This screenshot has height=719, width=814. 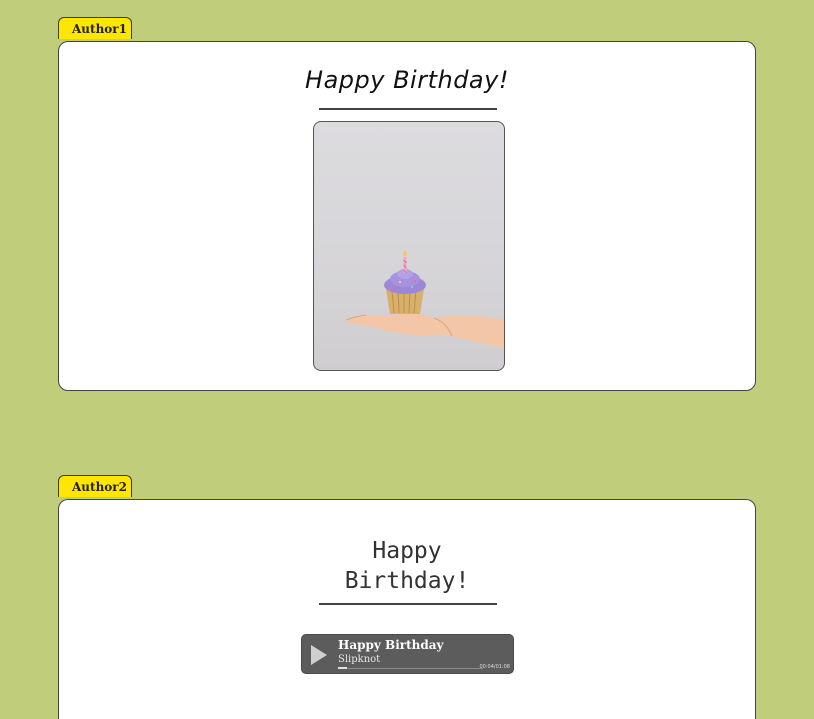 What do you see at coordinates (407, 581) in the screenshot?
I see `title-line-2: Birthday!` at bounding box center [407, 581].